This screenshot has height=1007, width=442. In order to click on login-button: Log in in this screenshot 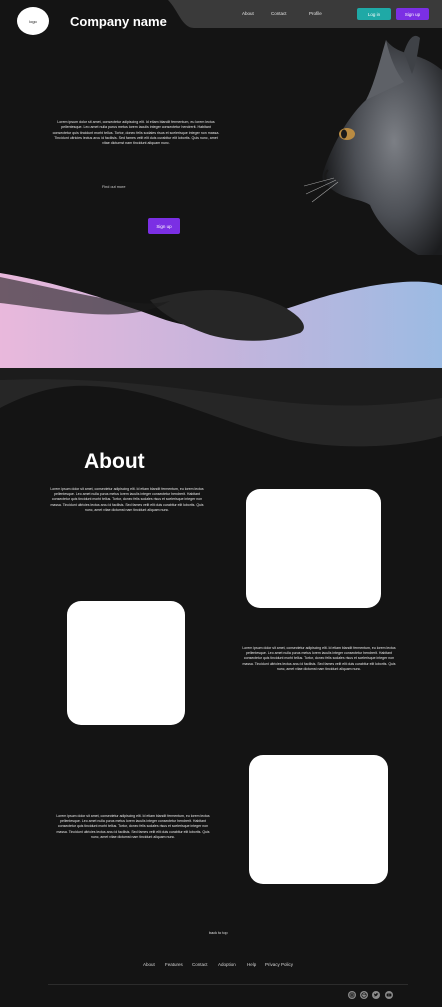, I will do `click(374, 14)`.